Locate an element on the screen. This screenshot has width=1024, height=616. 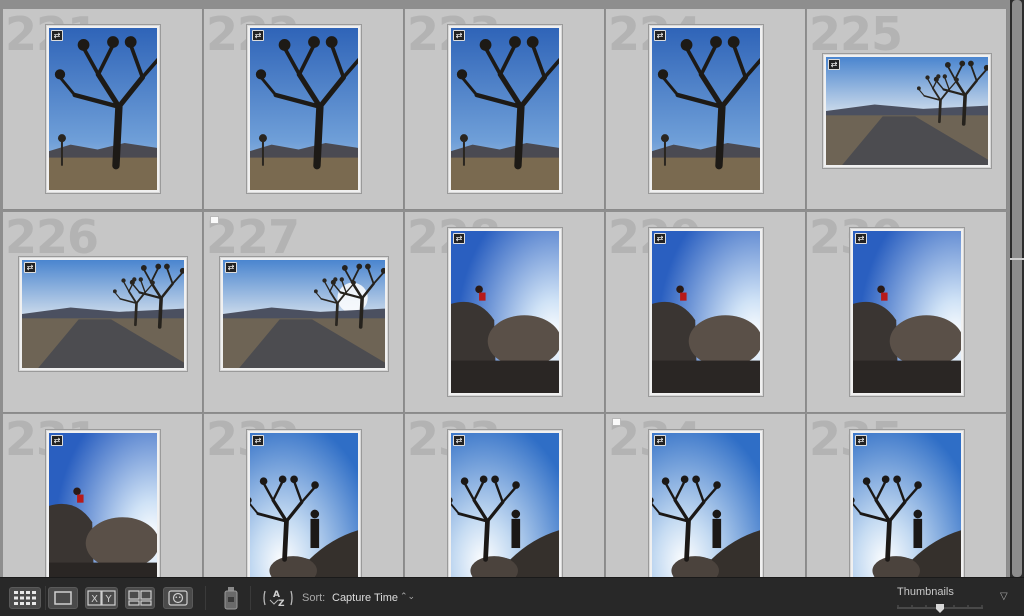
sort-az-icon: A Z is located at coordinates (278, 599).